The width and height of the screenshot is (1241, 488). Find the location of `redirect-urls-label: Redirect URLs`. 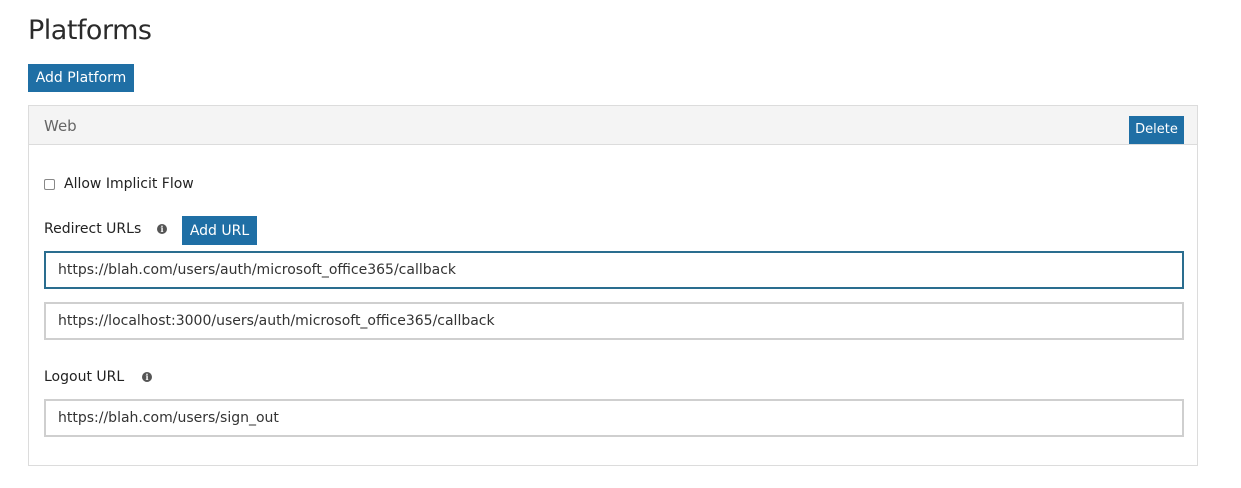

redirect-urls-label: Redirect URLs is located at coordinates (93, 229).